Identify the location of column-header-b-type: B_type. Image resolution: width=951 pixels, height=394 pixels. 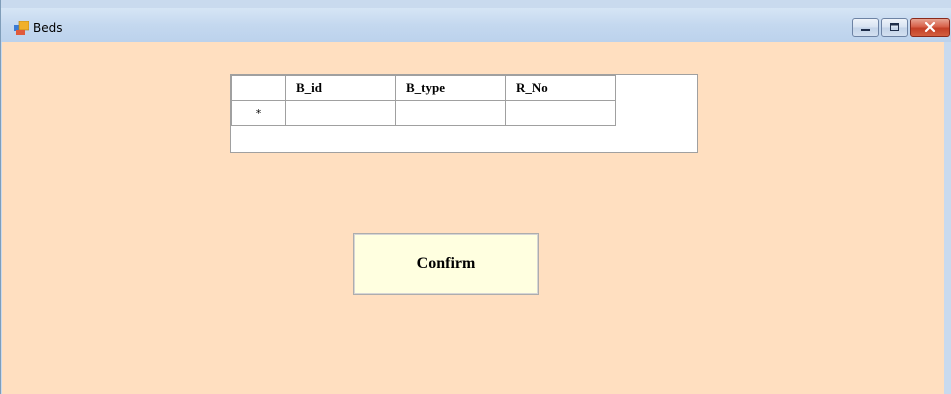
(450, 88).